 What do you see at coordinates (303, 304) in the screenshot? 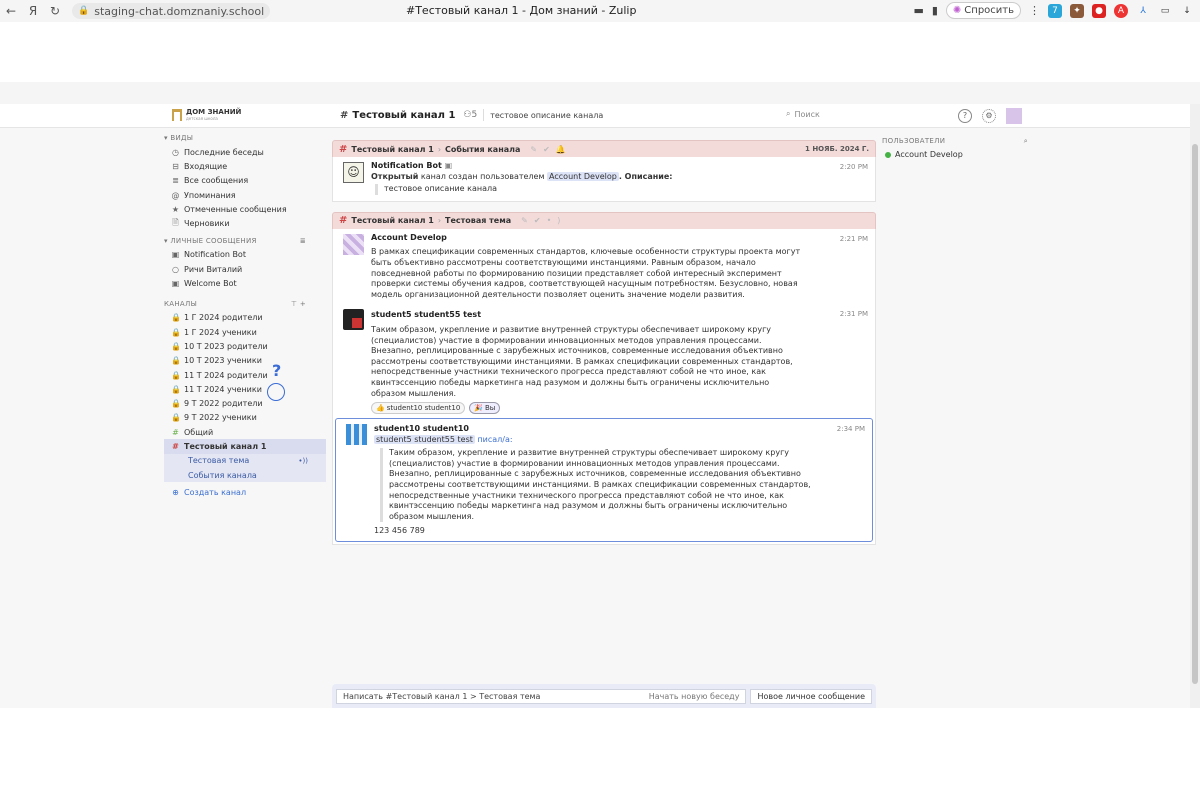
I see `add-channel-icon: +` at bounding box center [303, 304].